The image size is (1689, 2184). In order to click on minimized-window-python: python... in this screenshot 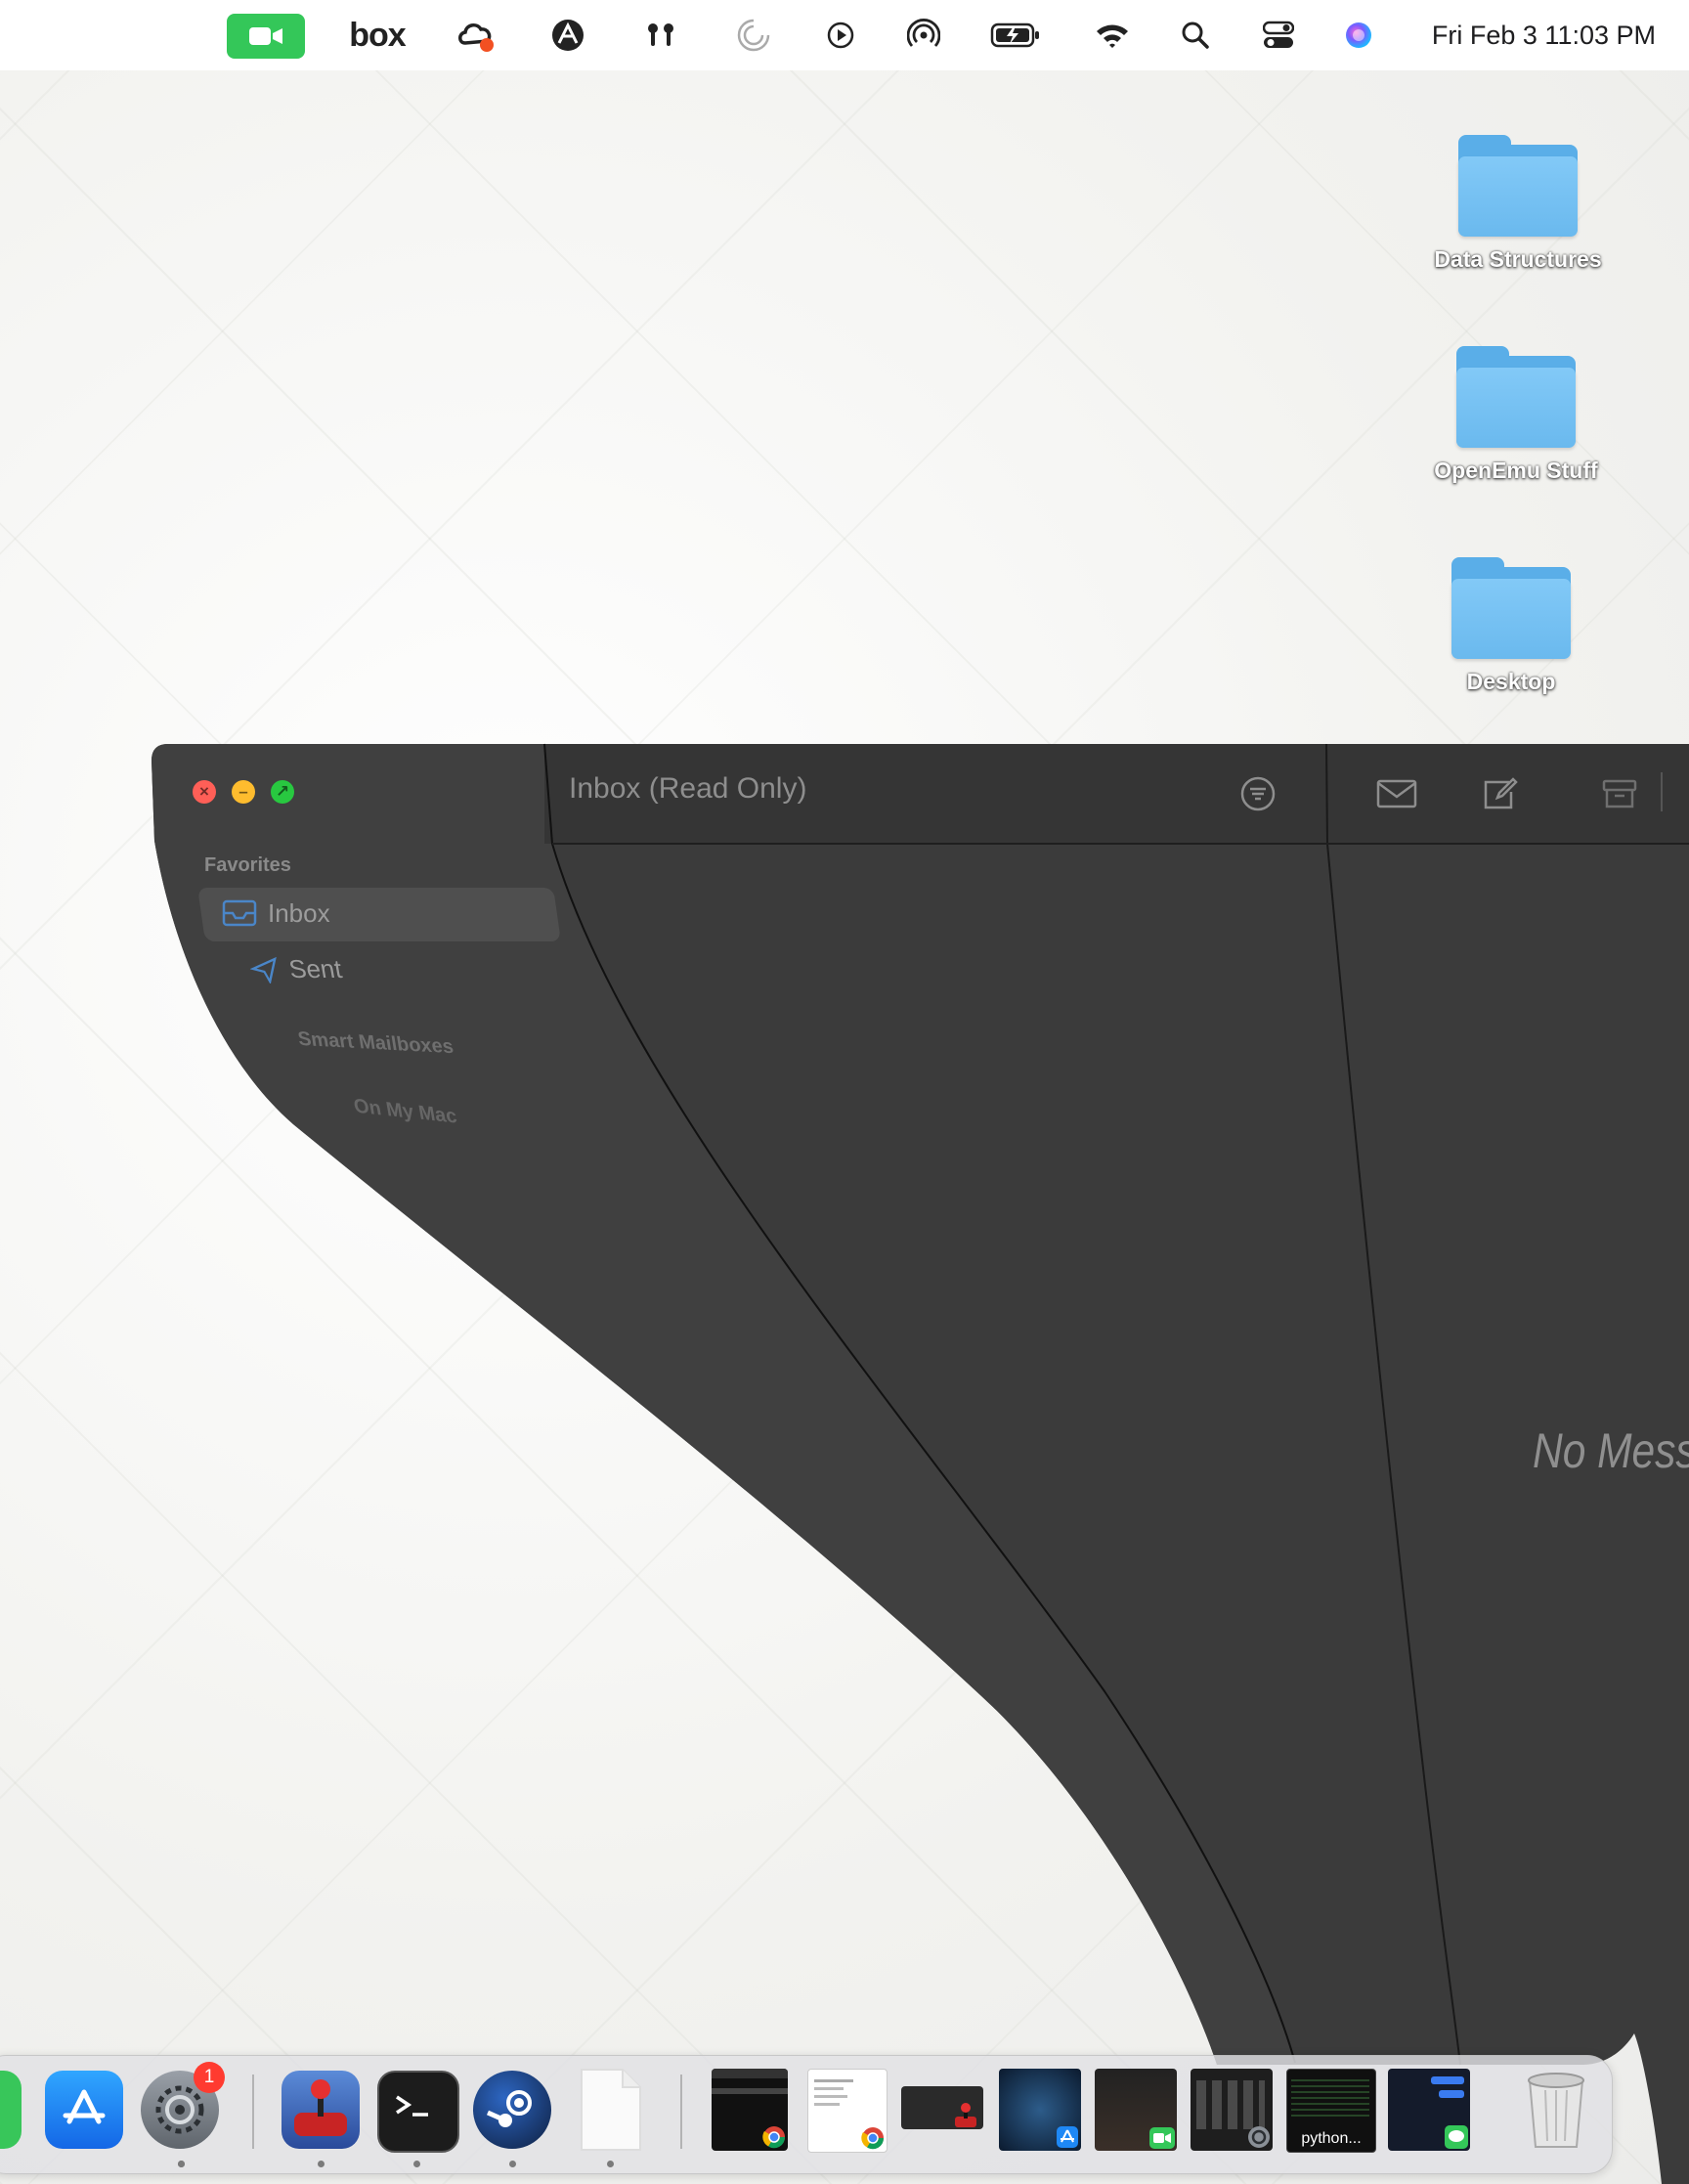, I will do `click(1331, 2111)`.